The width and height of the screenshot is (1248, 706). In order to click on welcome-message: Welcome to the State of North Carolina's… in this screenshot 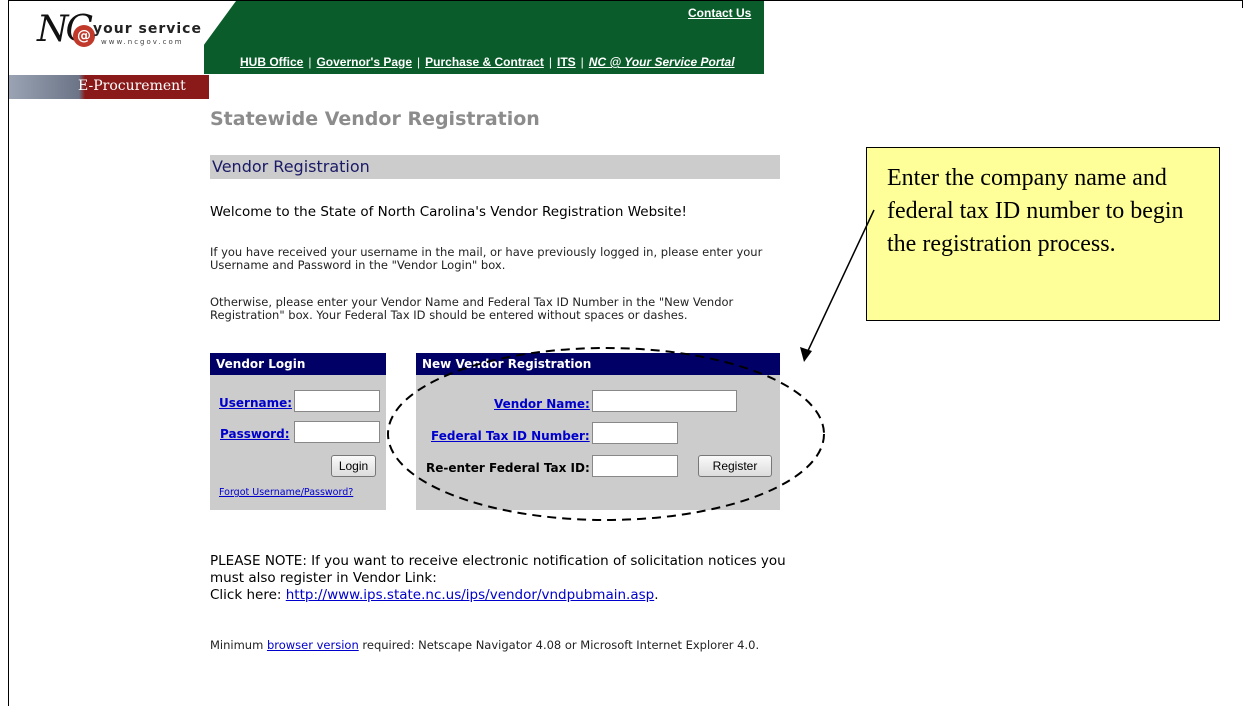, I will do `click(448, 212)`.